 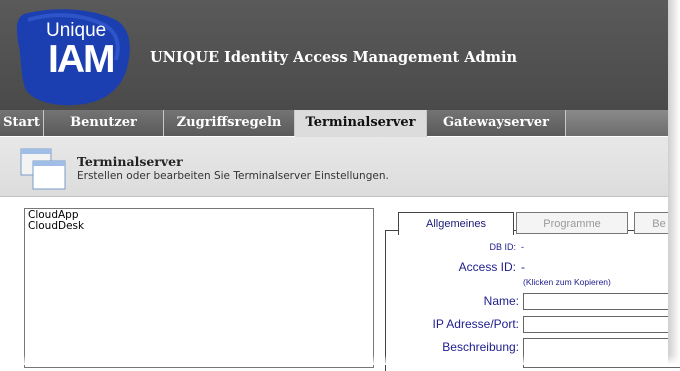 What do you see at coordinates (502, 247) in the screenshot?
I see `db-id-label: DB ID:` at bounding box center [502, 247].